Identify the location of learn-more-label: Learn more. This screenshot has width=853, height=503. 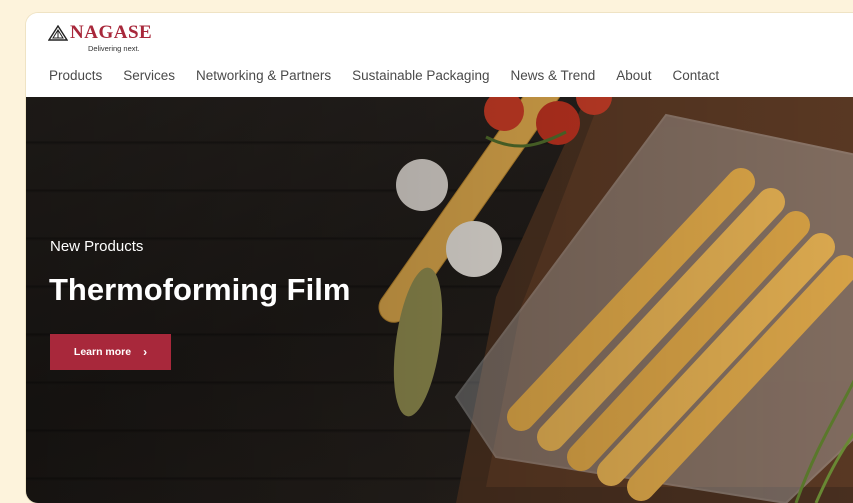
(102, 352).